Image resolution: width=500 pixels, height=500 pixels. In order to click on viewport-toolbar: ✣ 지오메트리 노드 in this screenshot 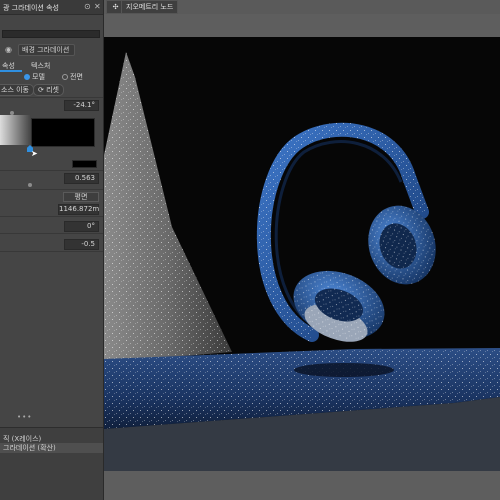, I will do `click(302, 7)`.